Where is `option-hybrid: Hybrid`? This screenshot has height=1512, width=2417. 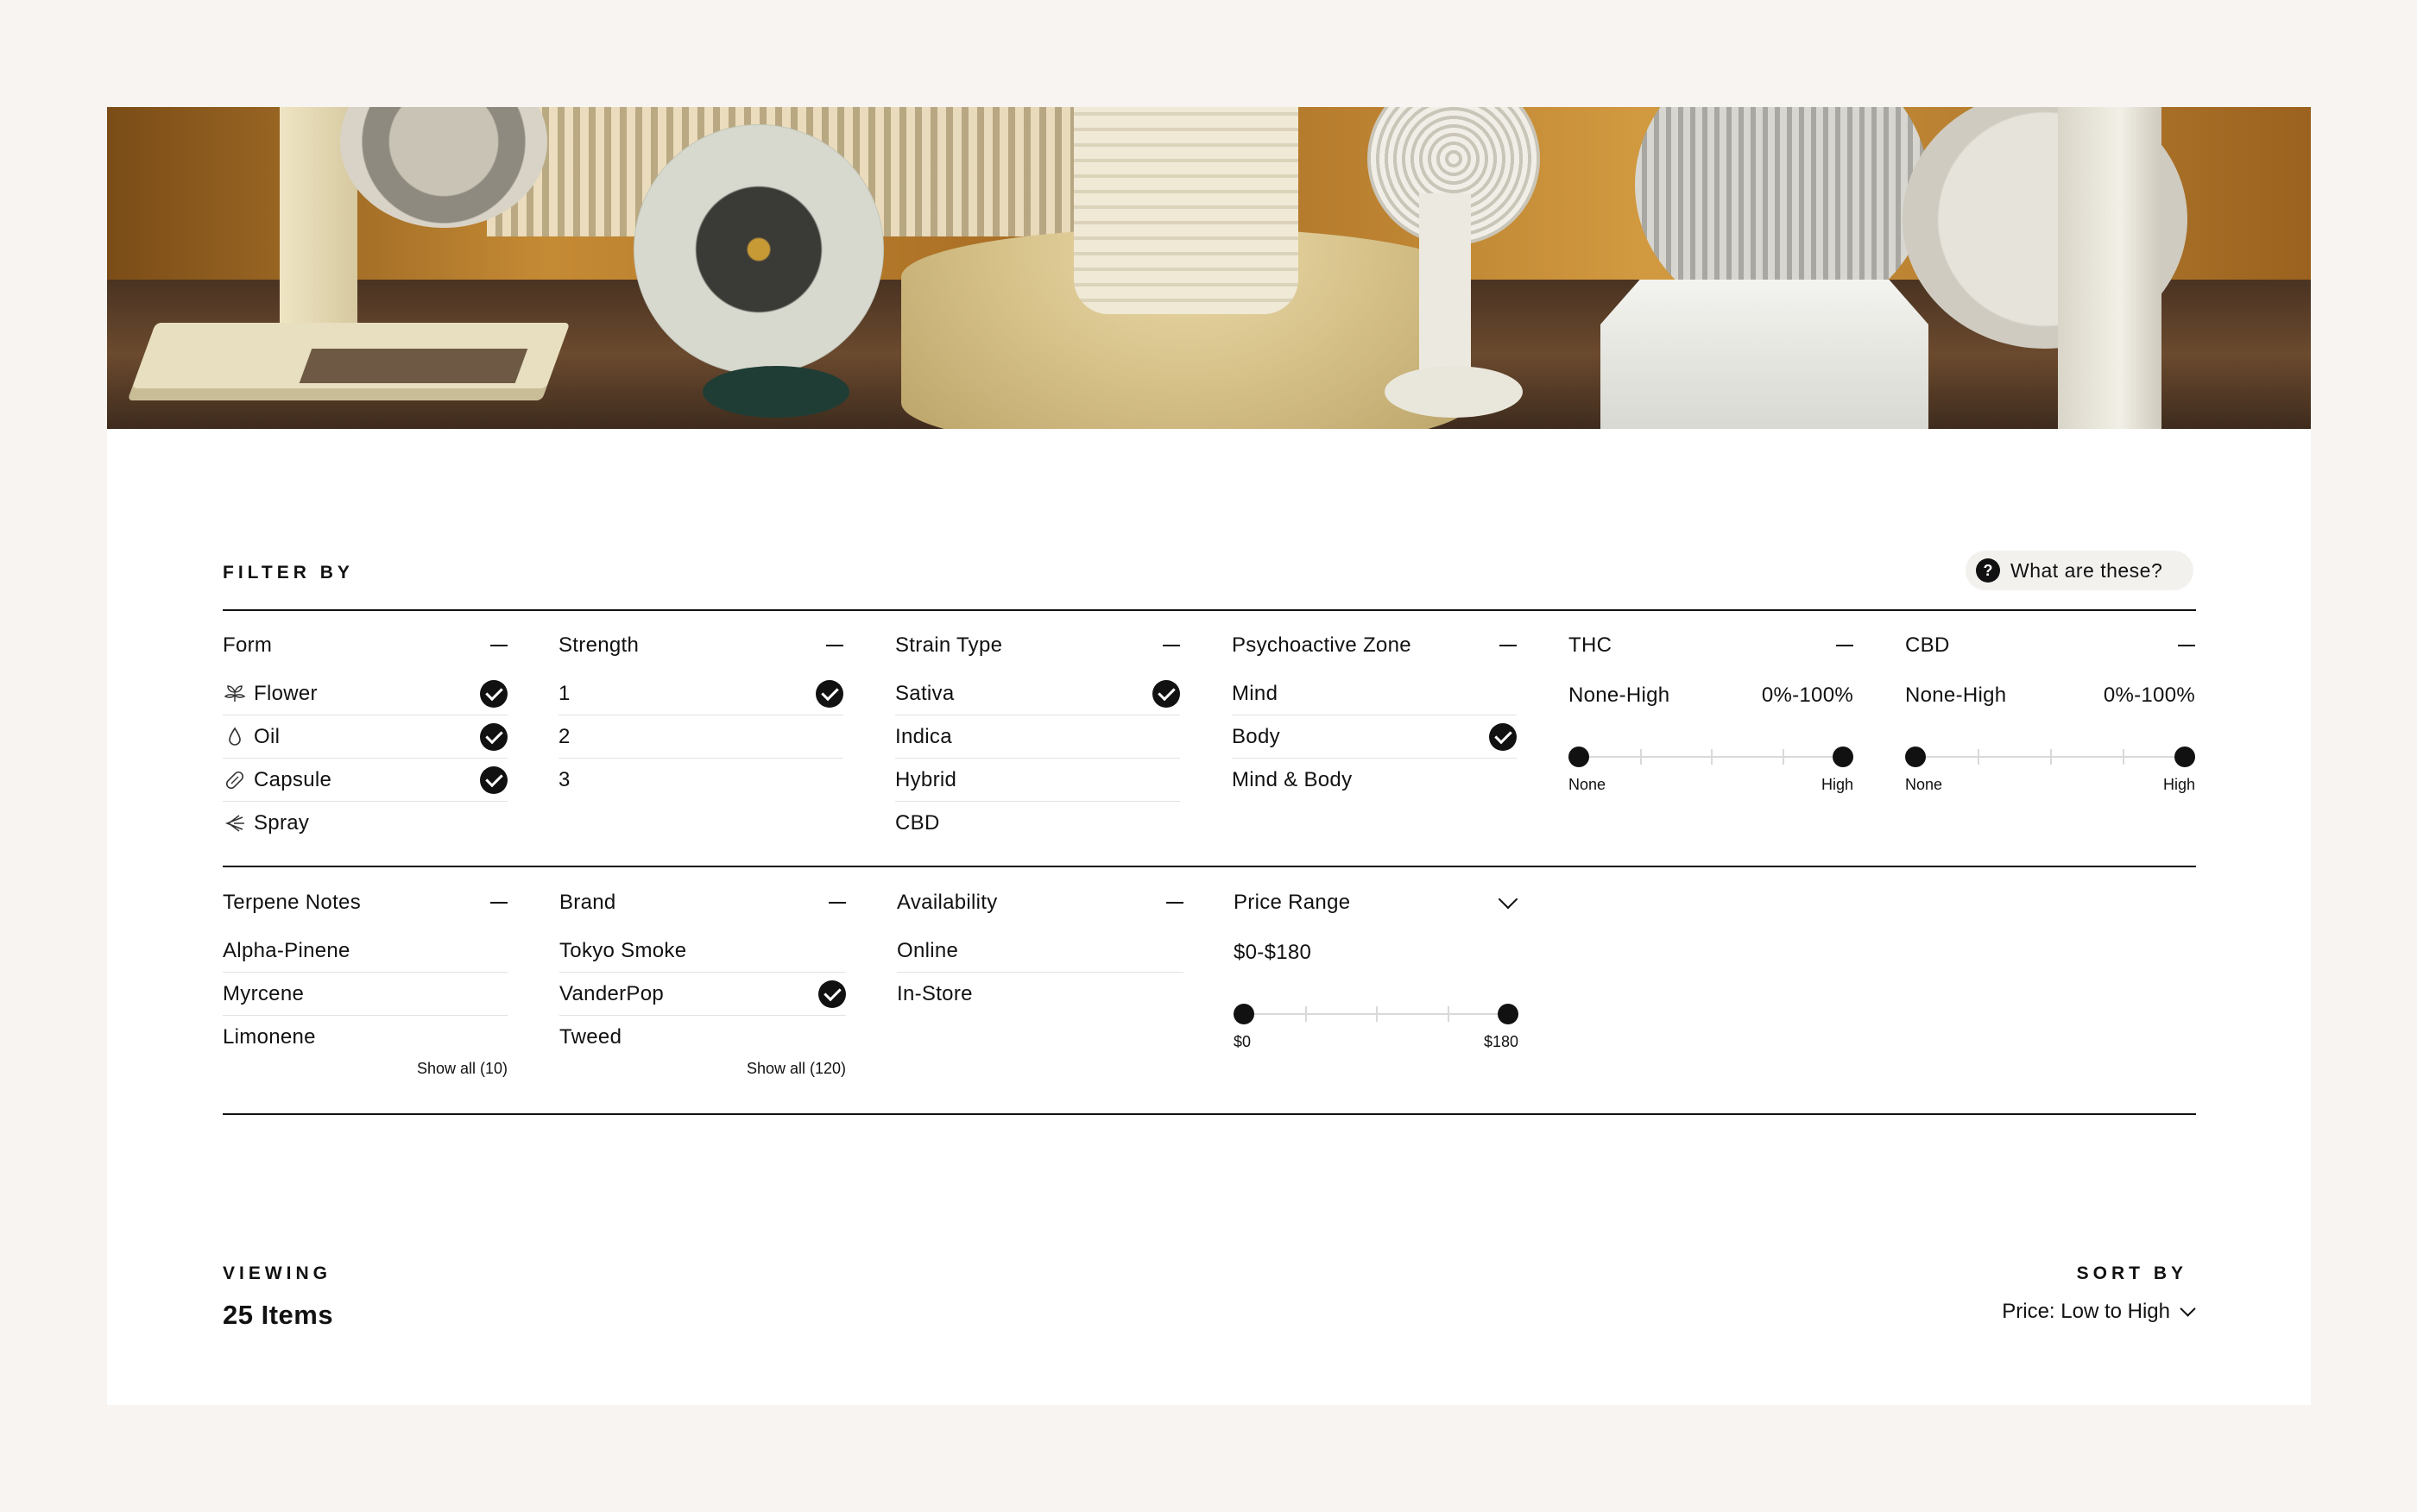
option-hybrid: Hybrid is located at coordinates (1037, 780).